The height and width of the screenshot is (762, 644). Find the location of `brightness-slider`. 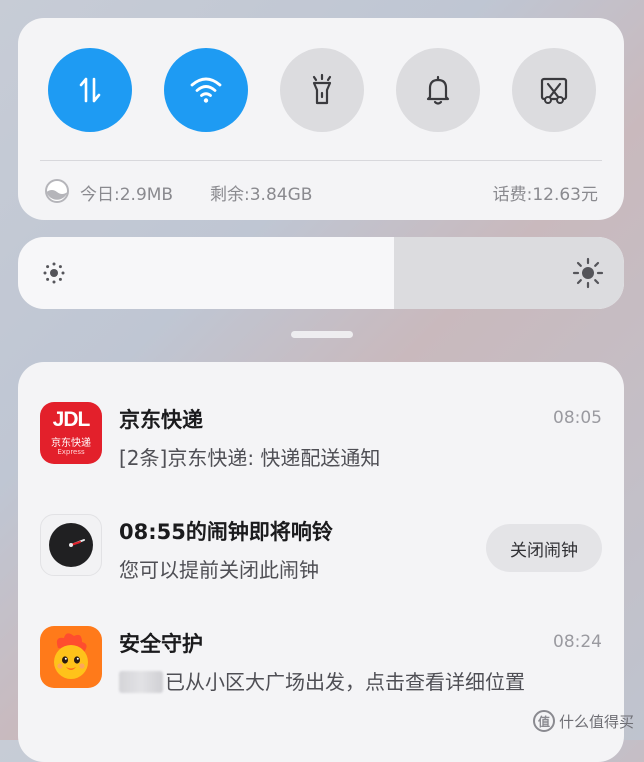

brightness-slider is located at coordinates (321, 273).